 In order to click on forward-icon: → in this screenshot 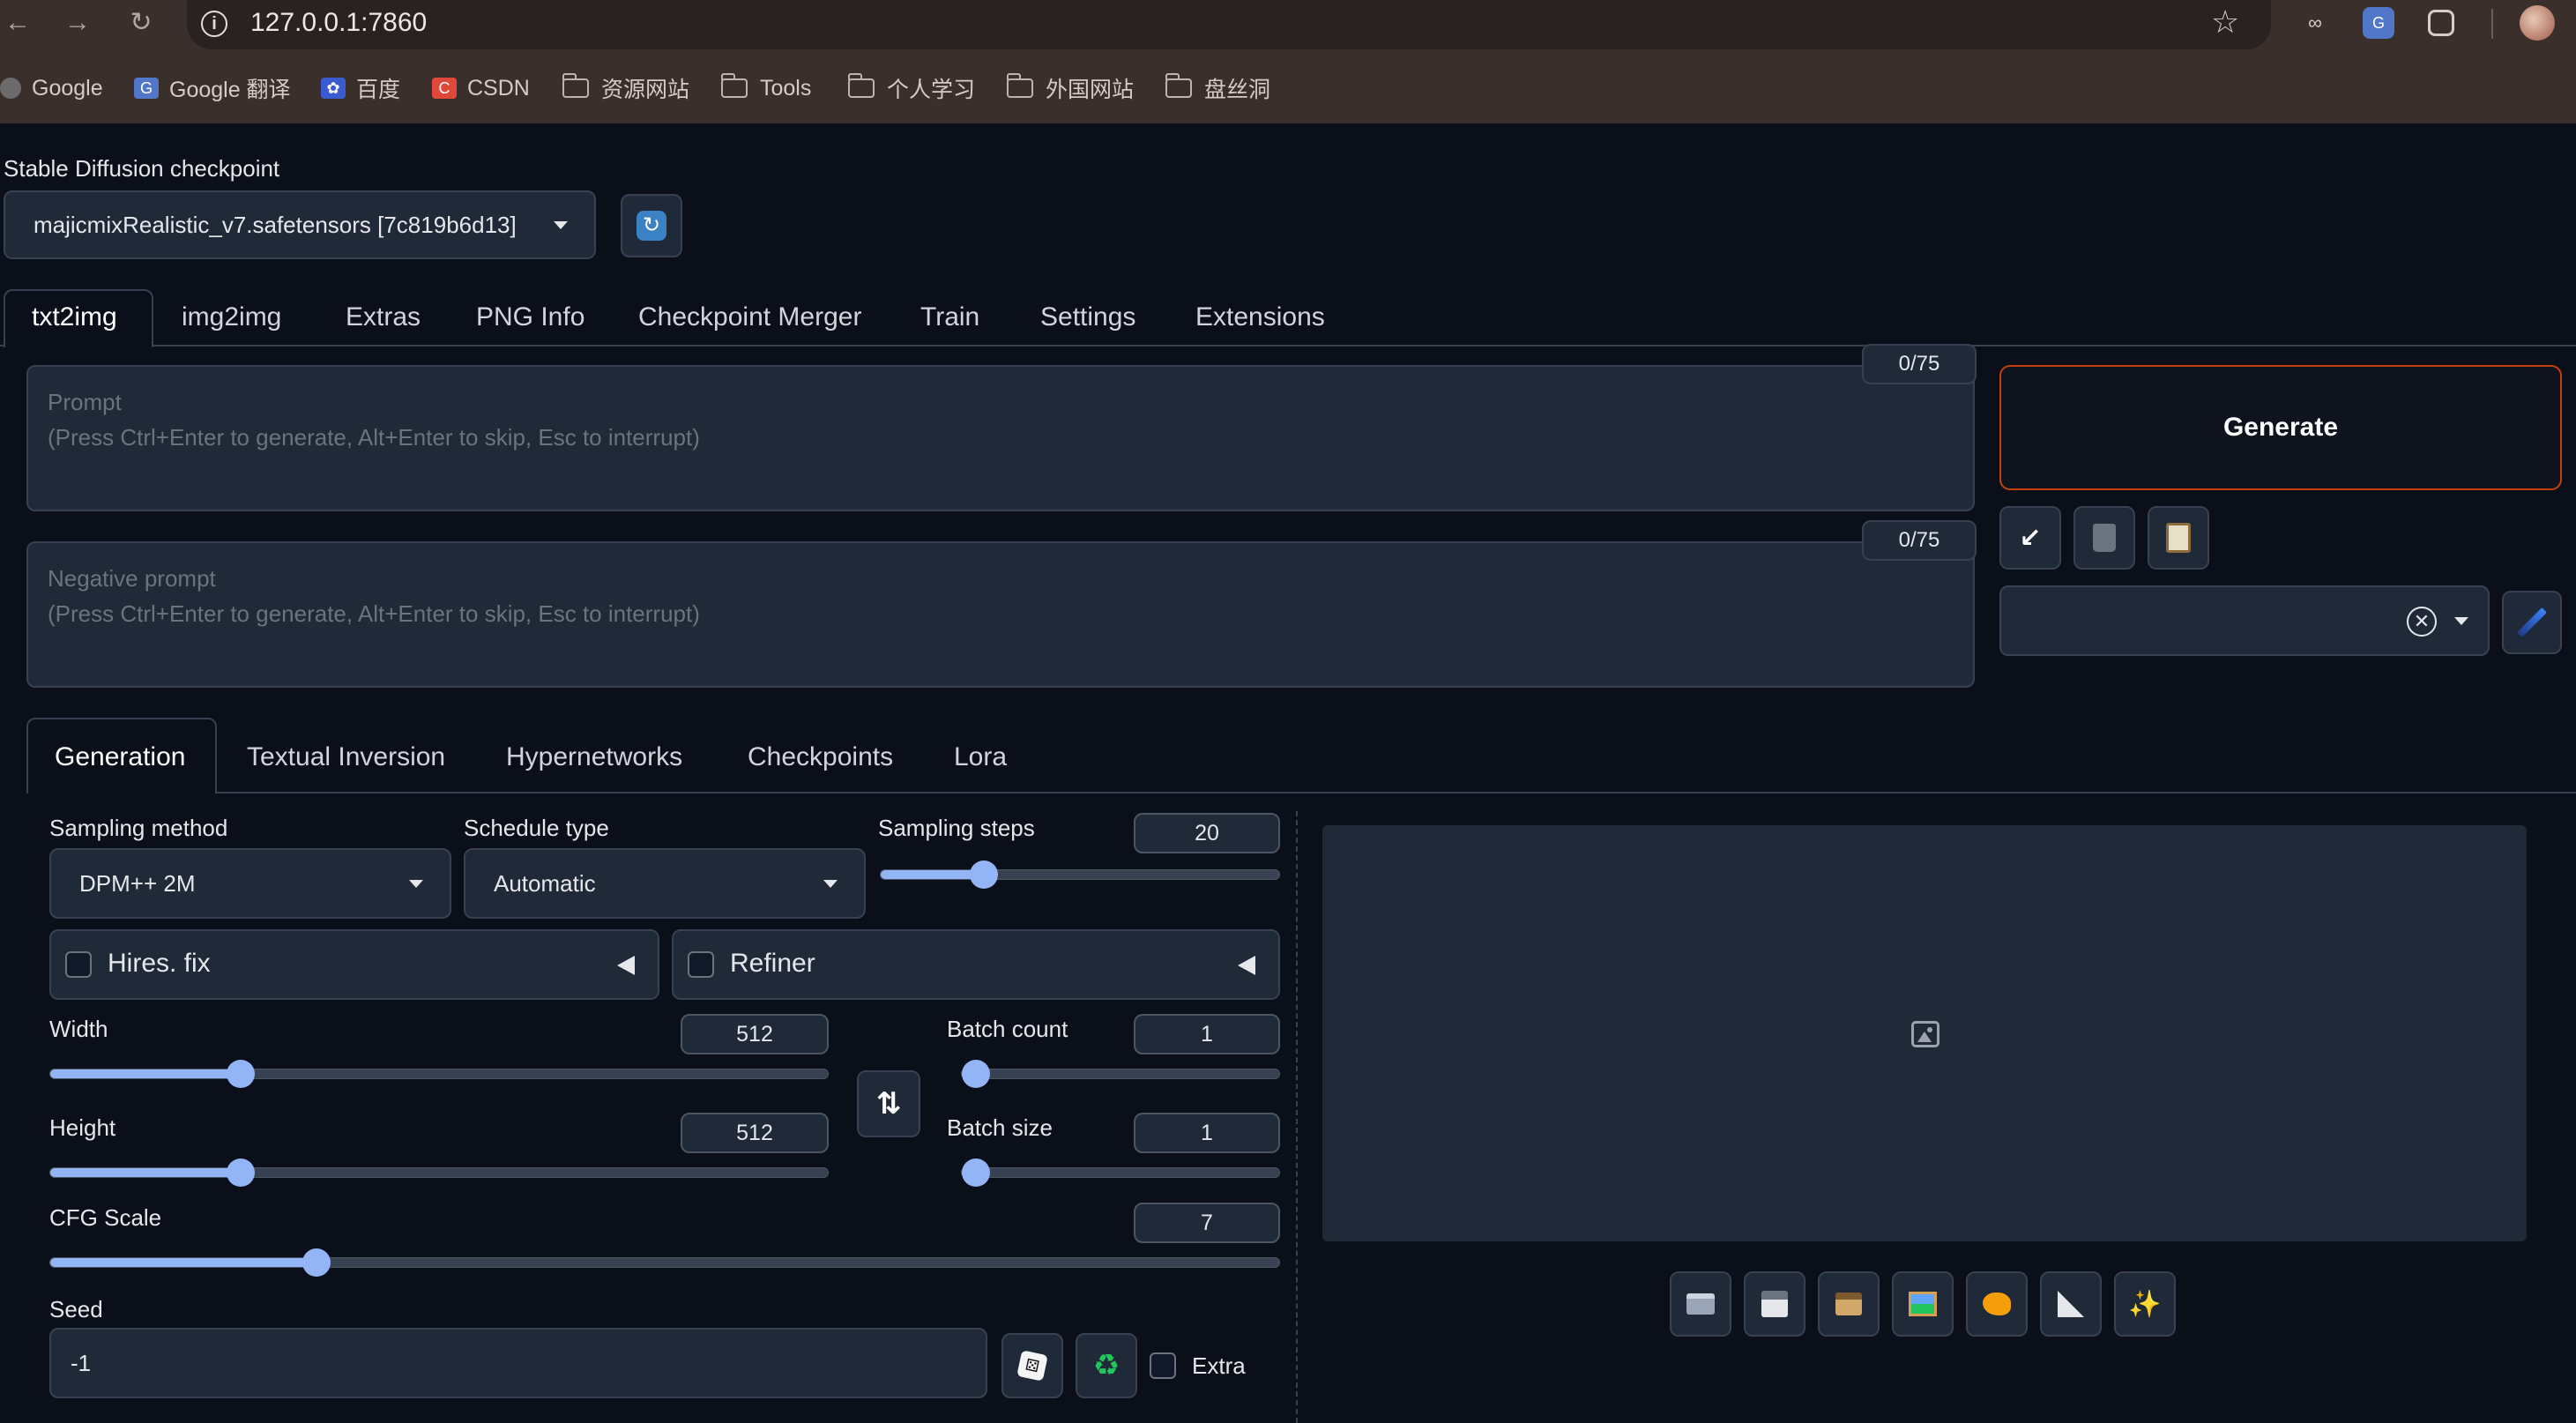, I will do `click(77, 23)`.